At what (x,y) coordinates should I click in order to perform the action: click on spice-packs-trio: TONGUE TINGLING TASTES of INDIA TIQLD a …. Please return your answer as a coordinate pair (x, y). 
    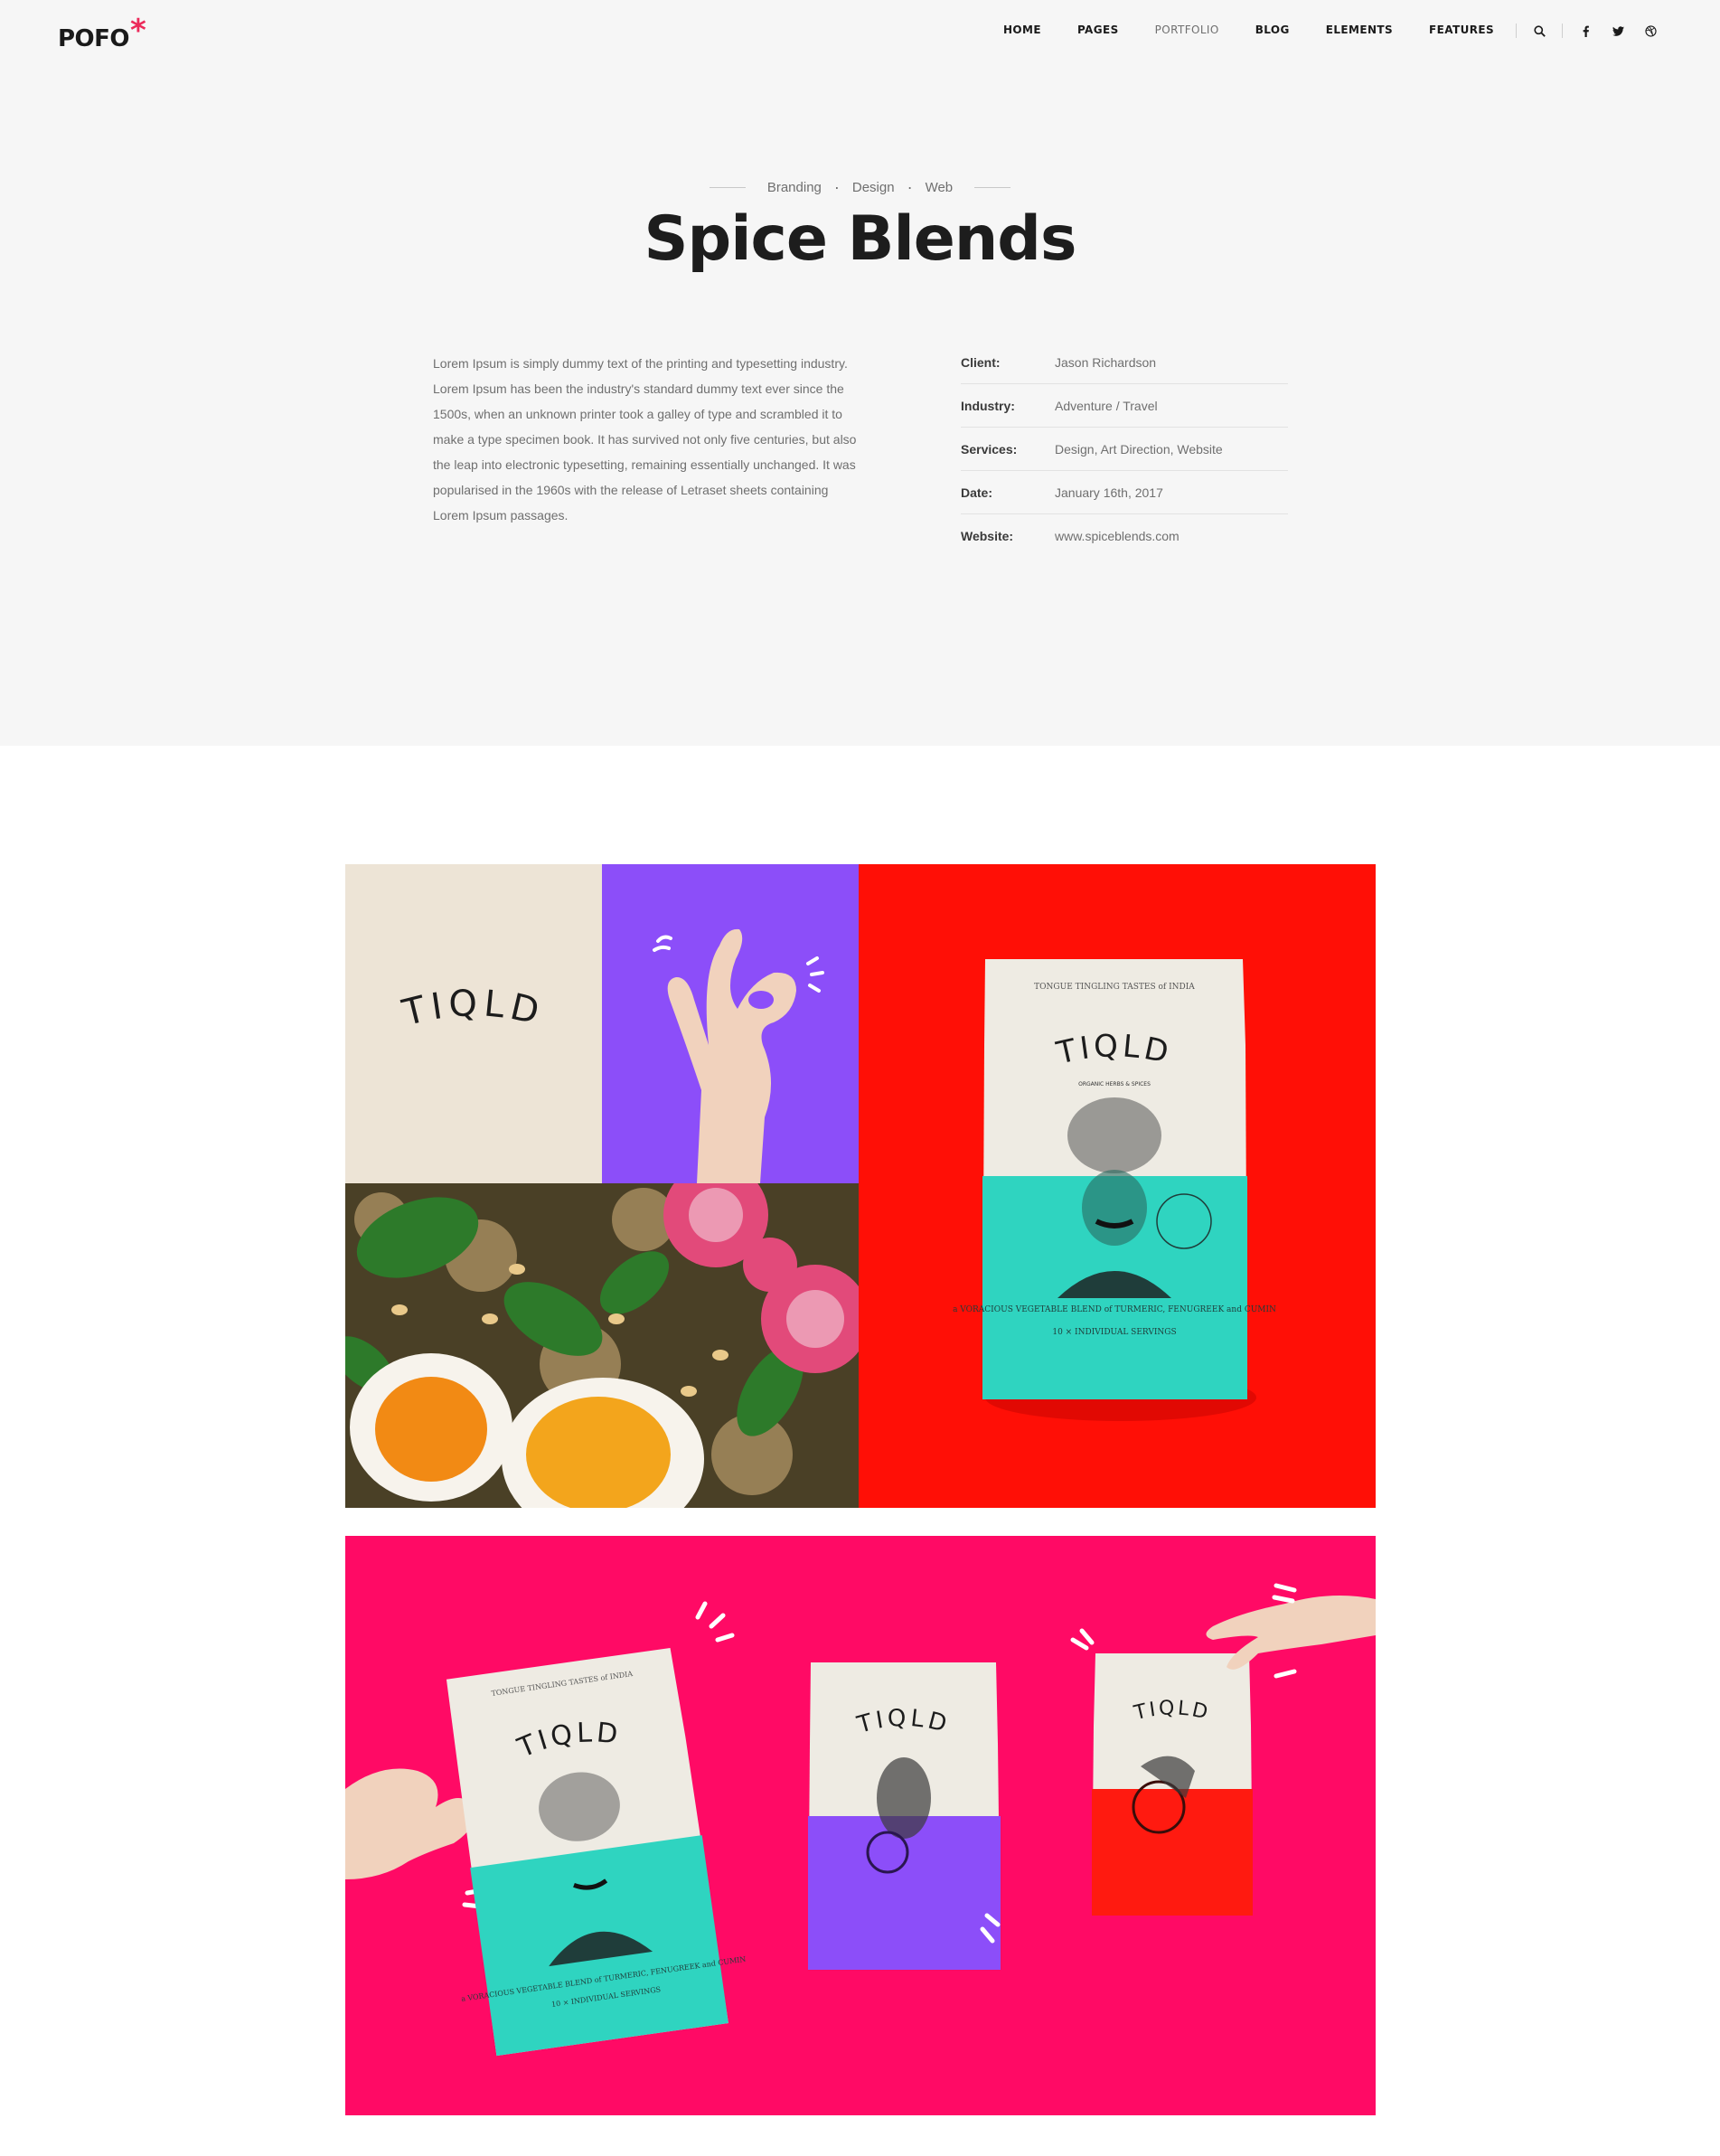
    Looking at the image, I should click on (861, 1820).